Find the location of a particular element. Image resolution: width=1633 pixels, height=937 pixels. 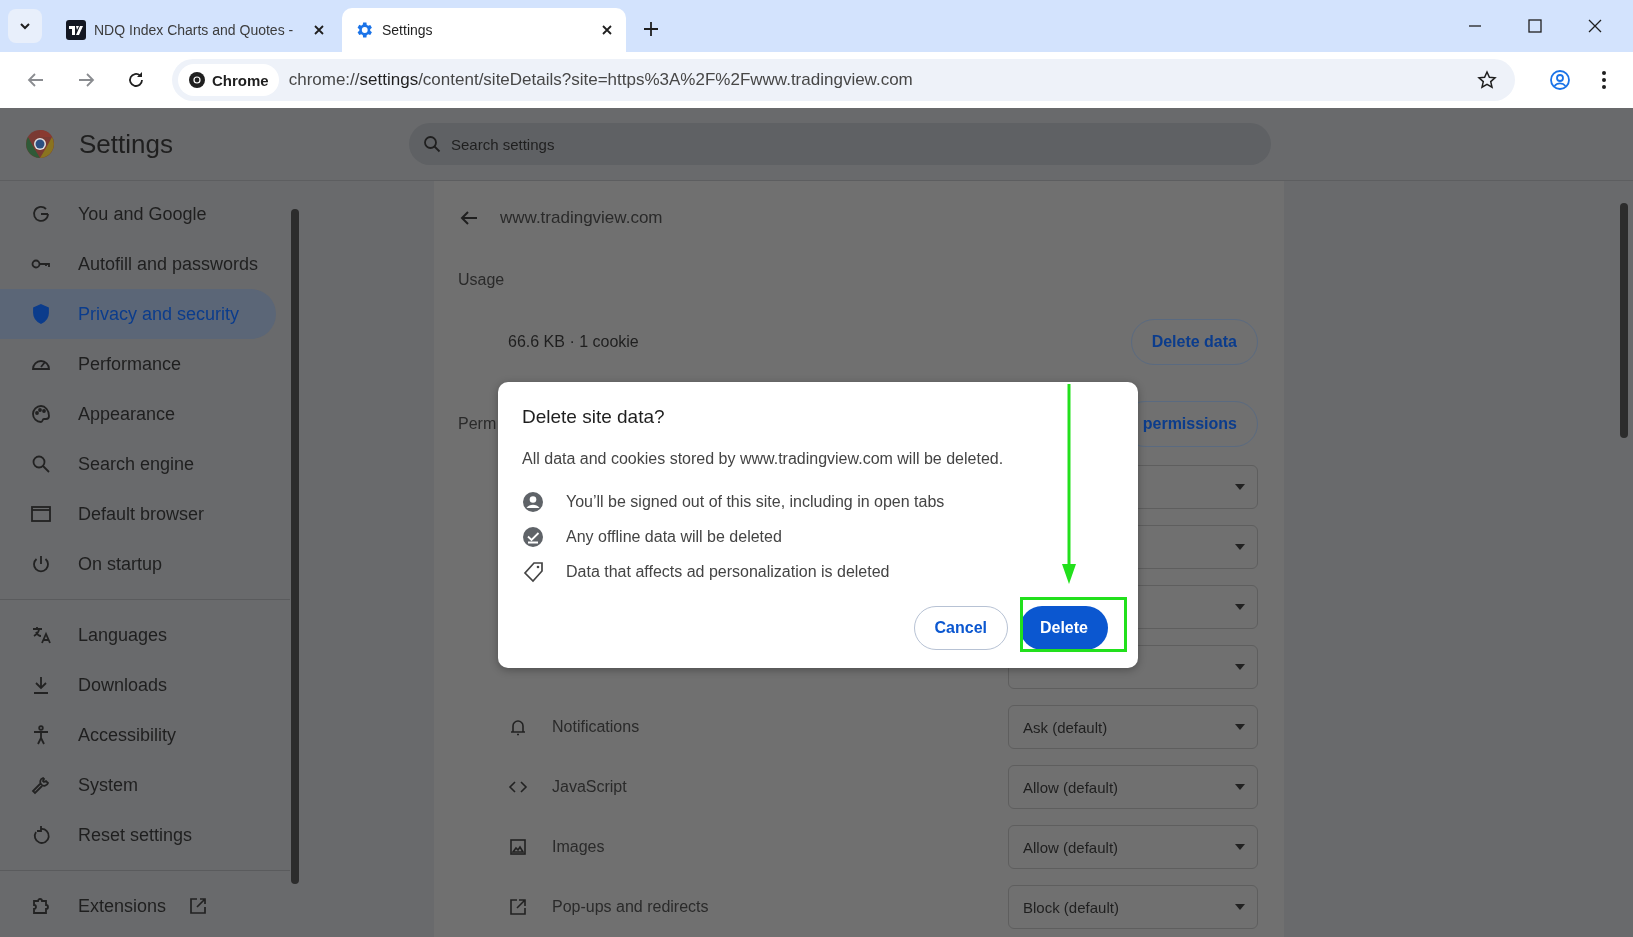

maximize-icon is located at coordinates (1535, 26).